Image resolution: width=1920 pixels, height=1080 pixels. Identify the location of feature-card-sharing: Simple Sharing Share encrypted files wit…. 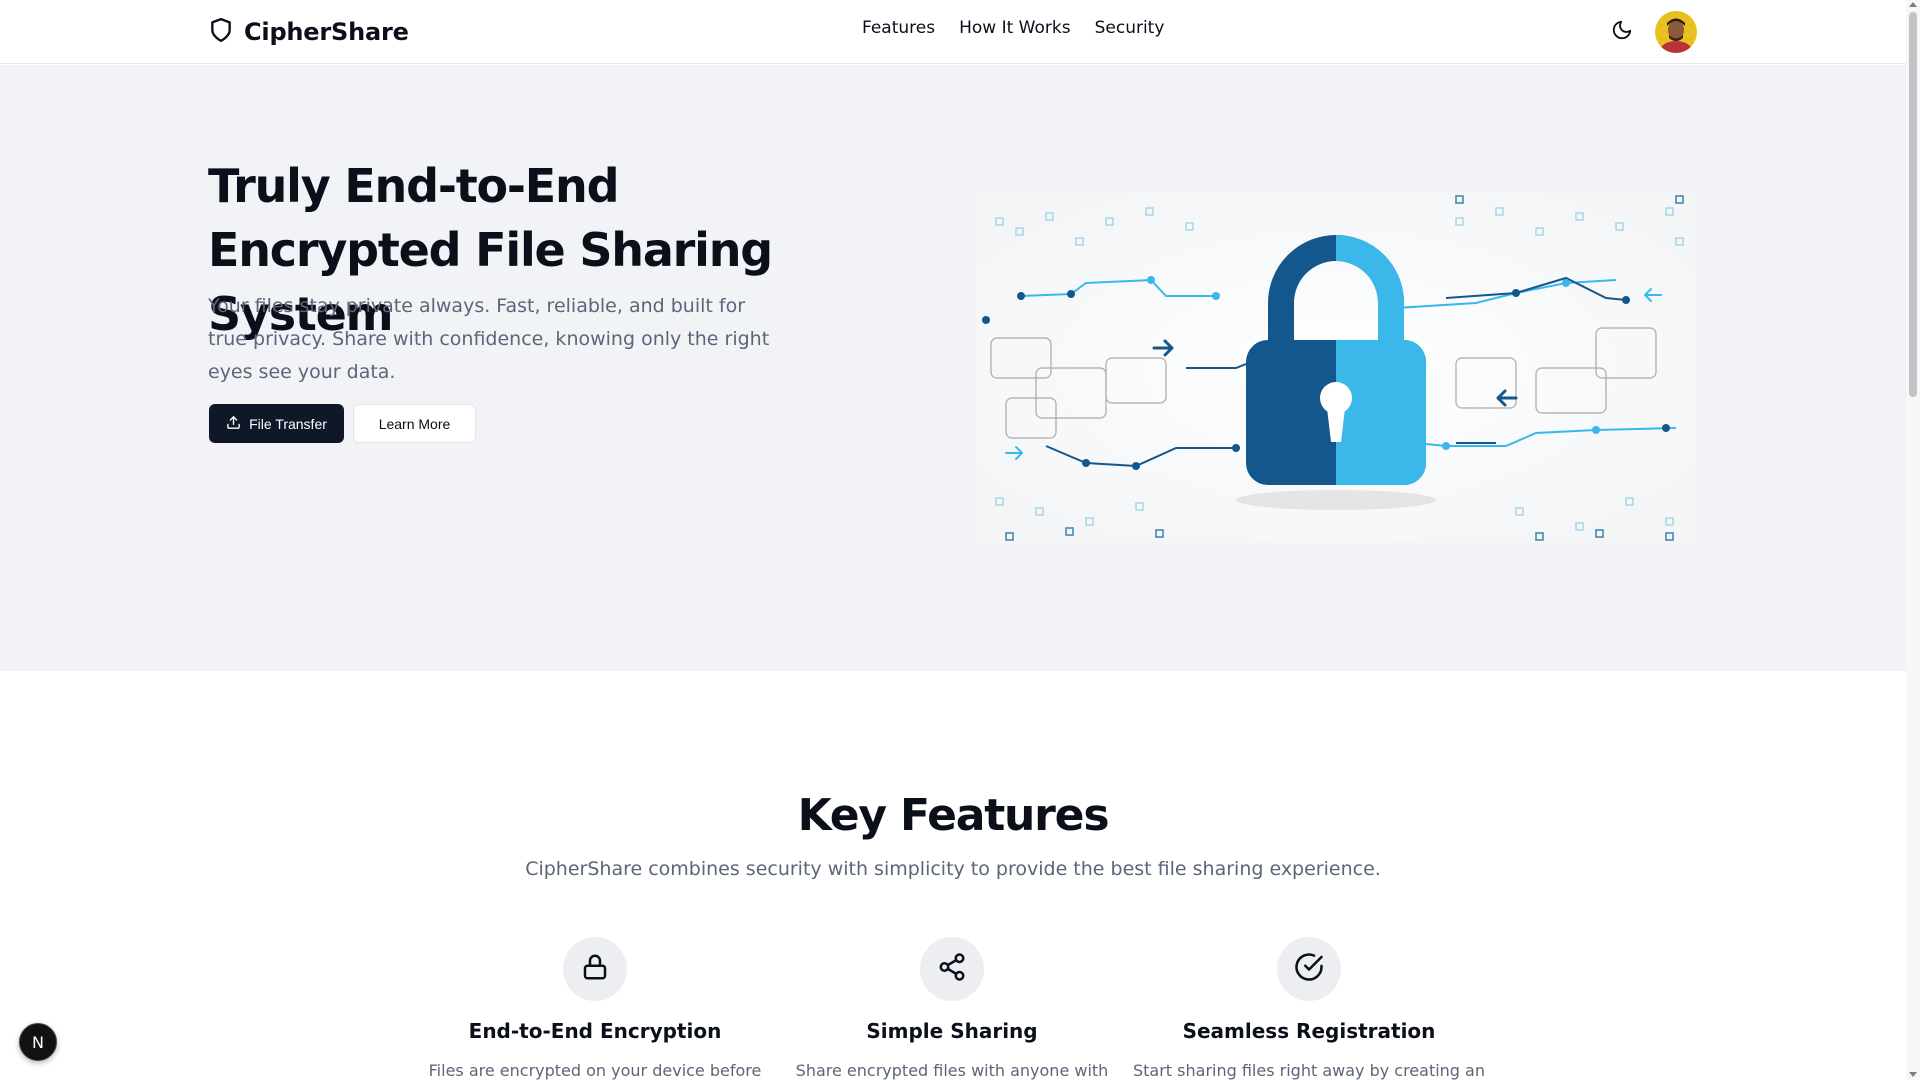
(952, 1008).